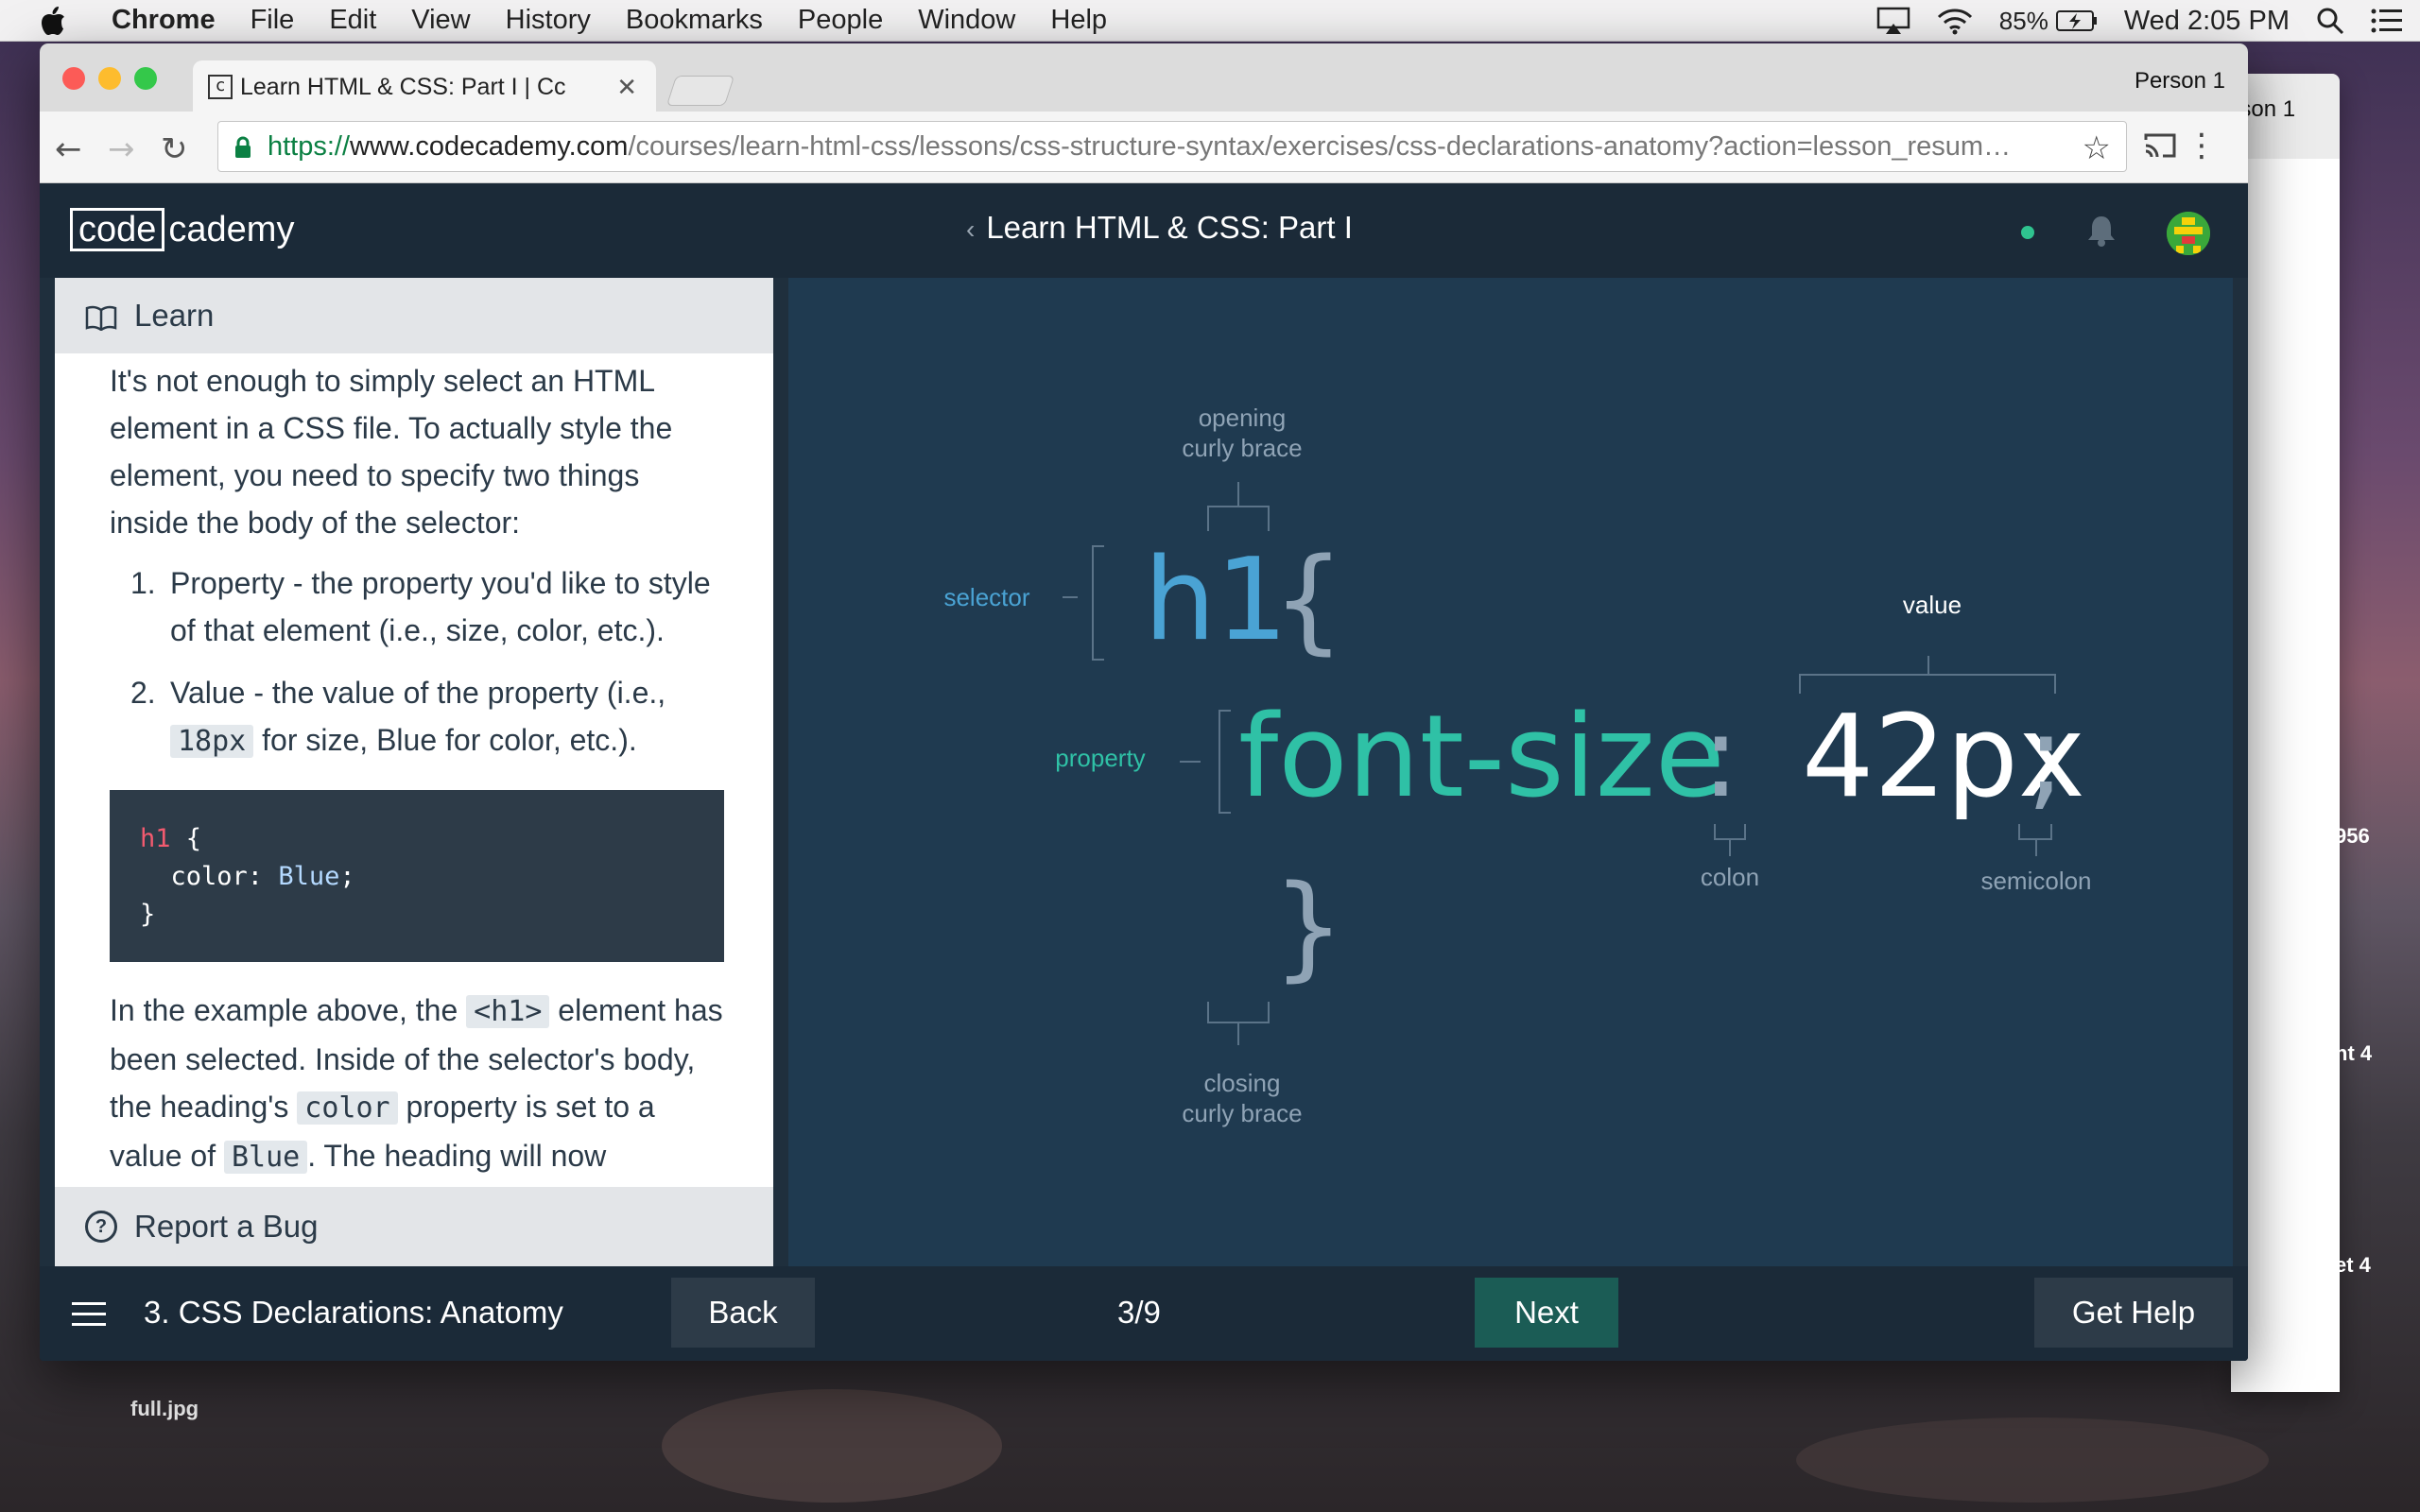  What do you see at coordinates (101, 1227) in the screenshot?
I see `help-circle-icon: ?` at bounding box center [101, 1227].